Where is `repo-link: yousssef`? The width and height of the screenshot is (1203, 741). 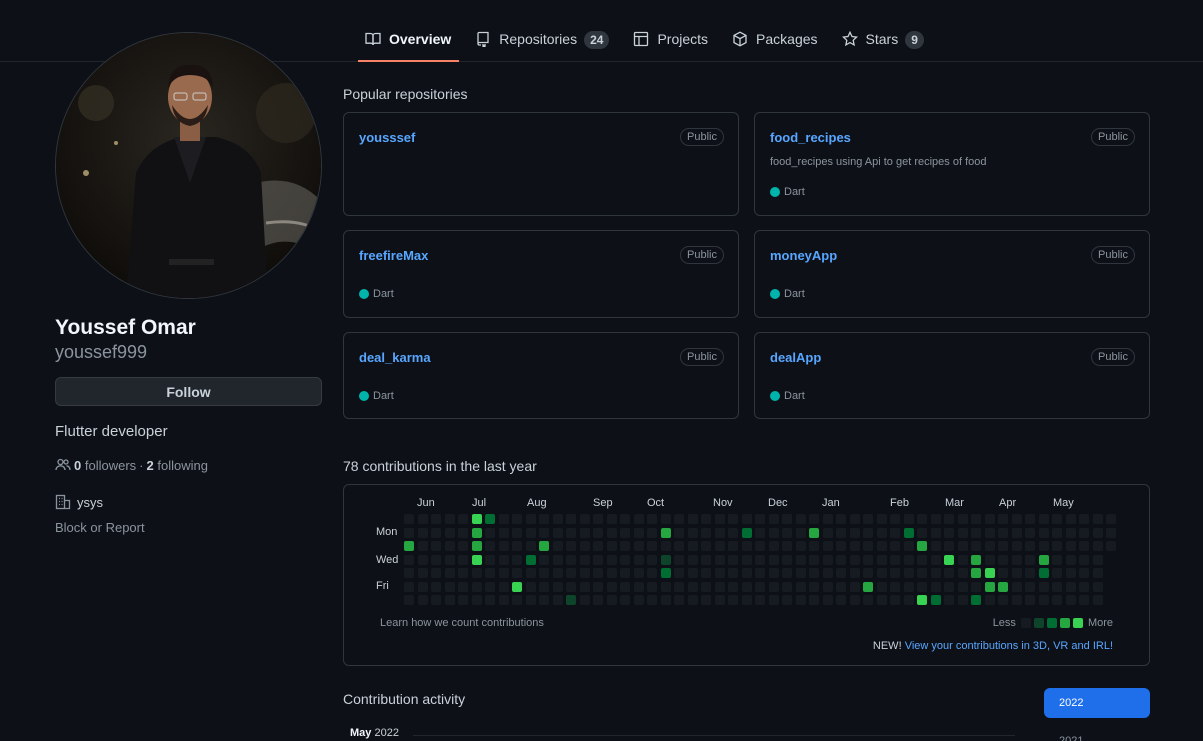
repo-link: yousssef is located at coordinates (387, 137).